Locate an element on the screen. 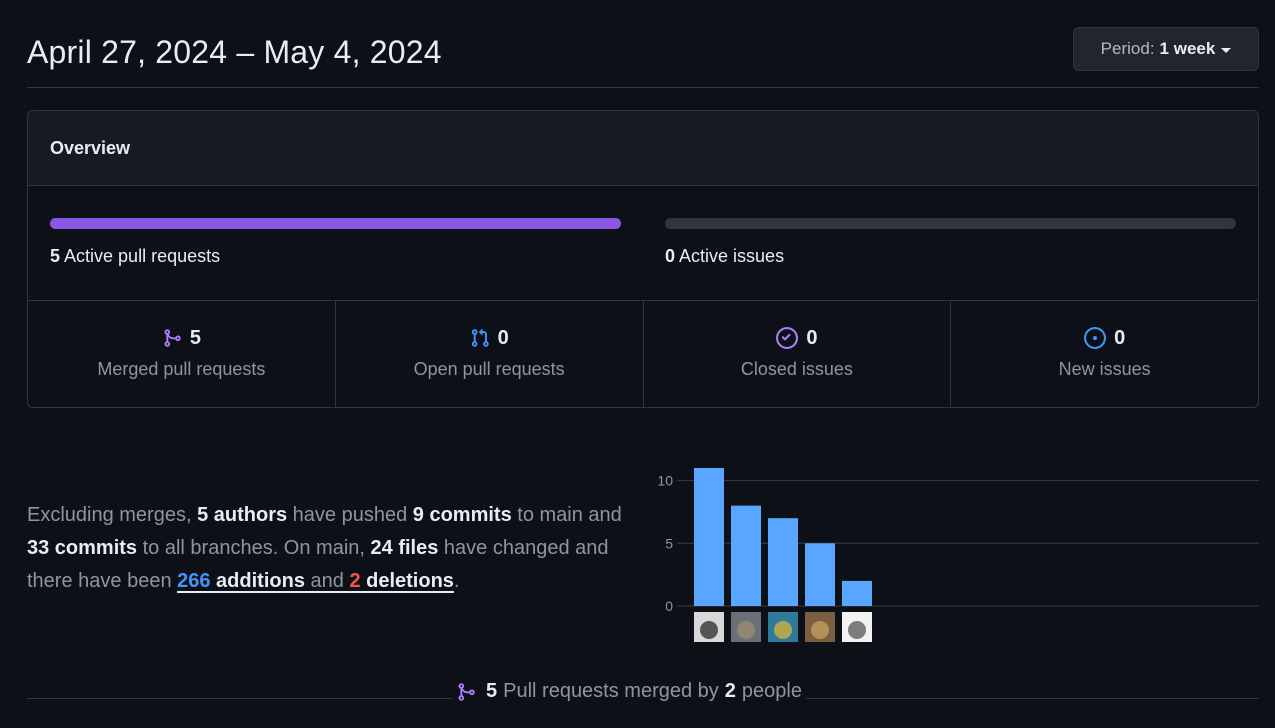 The image size is (1275, 728). summary-text: . is located at coordinates (456, 581).